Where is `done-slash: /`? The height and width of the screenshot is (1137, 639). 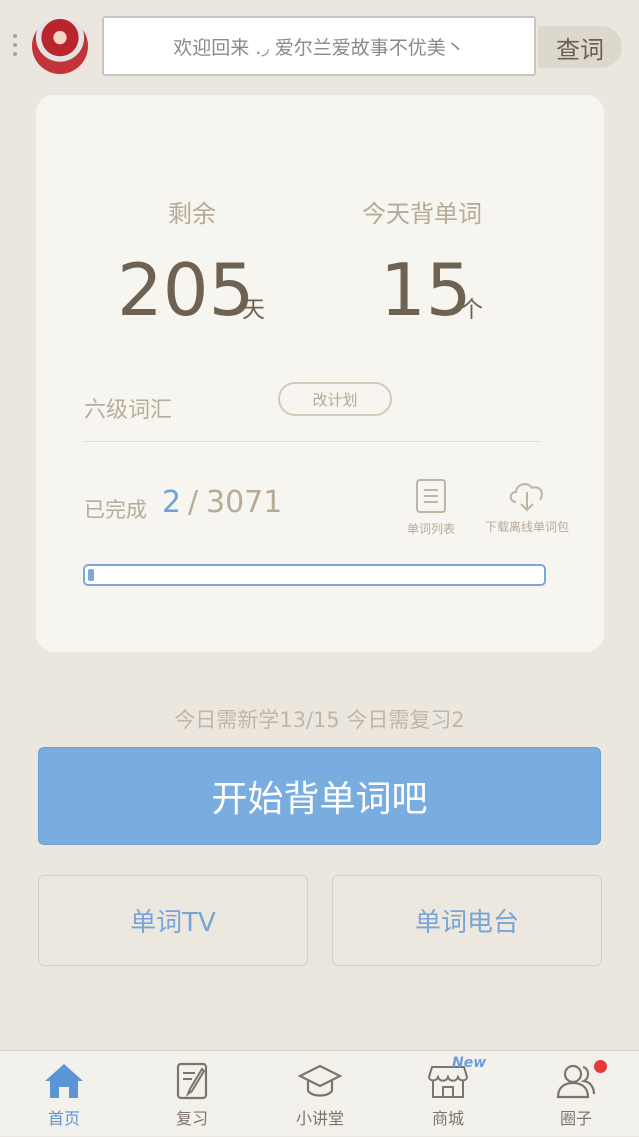
done-slash: / is located at coordinates (193, 502).